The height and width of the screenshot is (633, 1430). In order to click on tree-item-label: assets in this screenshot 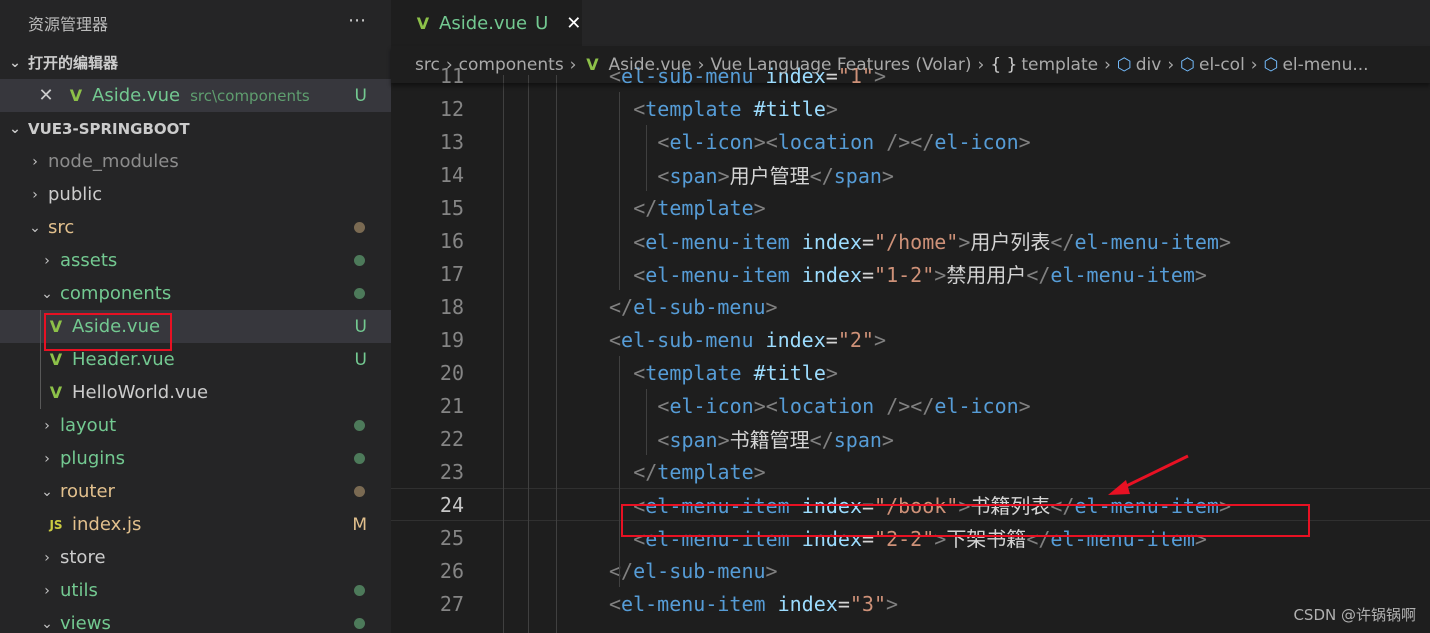, I will do `click(89, 260)`.